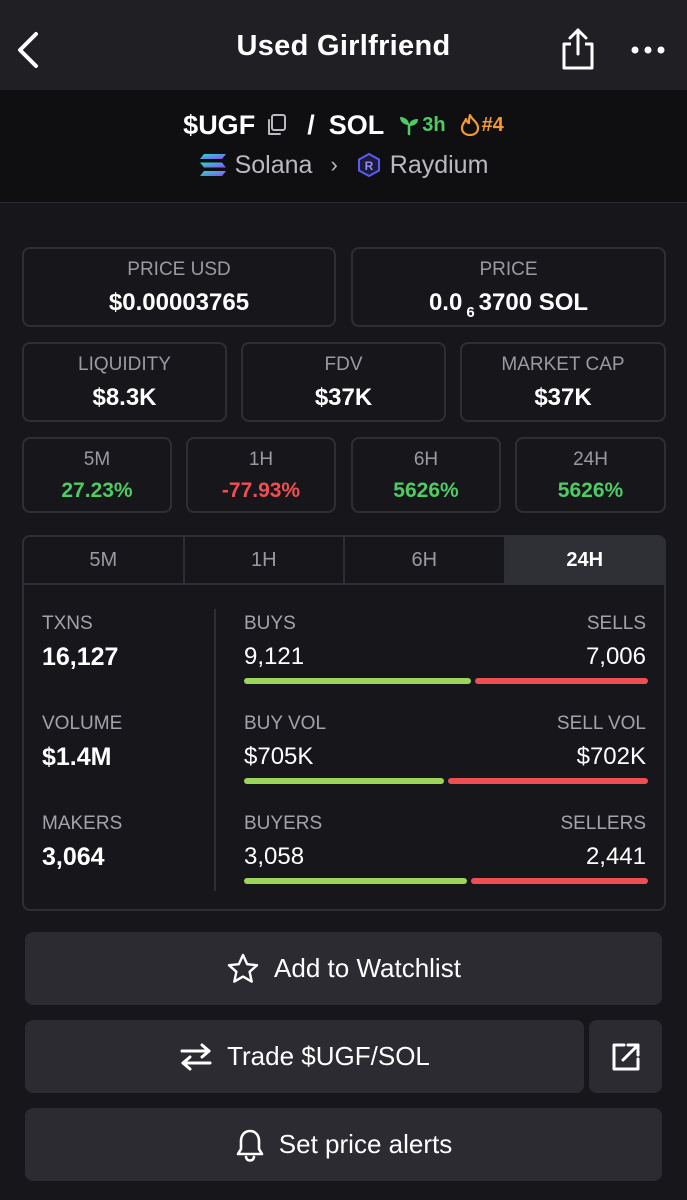  What do you see at coordinates (276, 125) in the screenshot?
I see `copy-icon` at bounding box center [276, 125].